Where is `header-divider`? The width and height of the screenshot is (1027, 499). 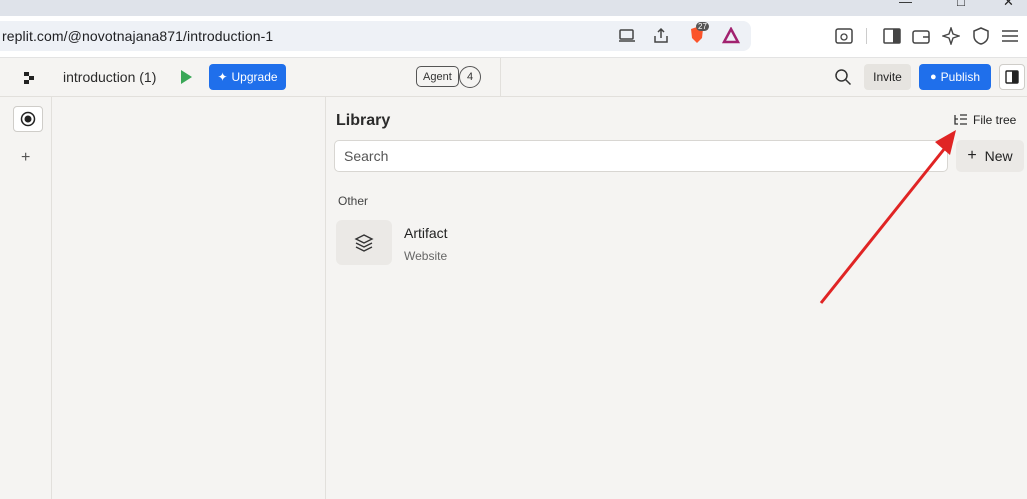 header-divider is located at coordinates (500, 77).